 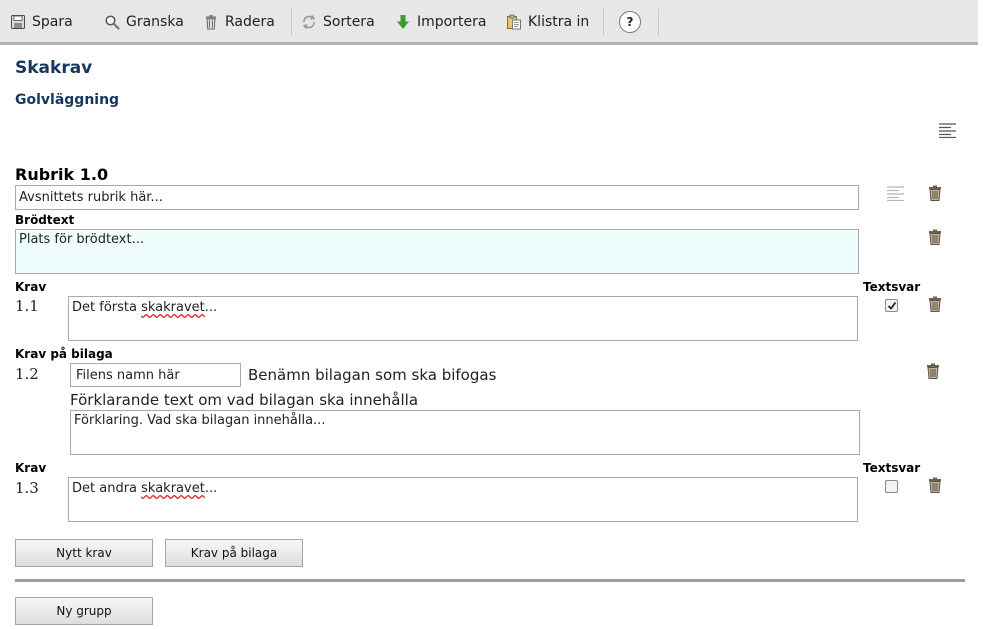 I want to click on paste-button: Klistra in, so click(x=547, y=22).